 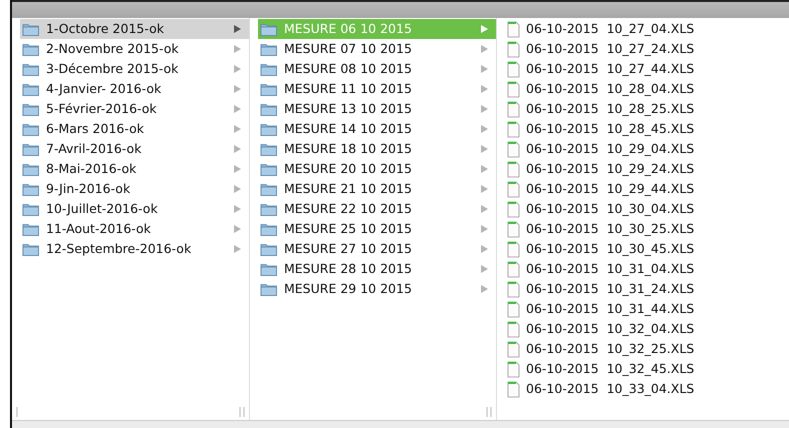 What do you see at coordinates (134, 209) in the screenshot?
I see `folder-row: 10-Juillet-2016-ok` at bounding box center [134, 209].